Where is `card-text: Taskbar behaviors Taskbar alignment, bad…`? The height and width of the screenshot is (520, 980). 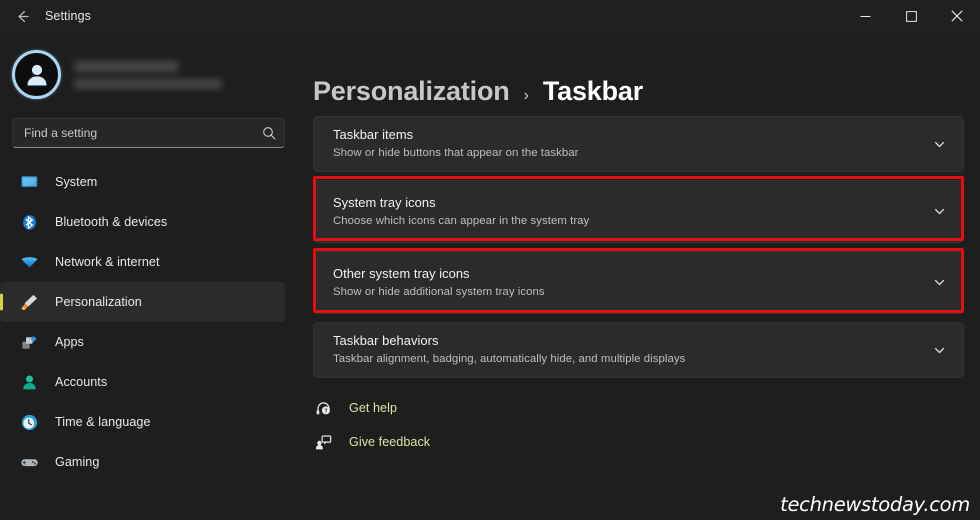
card-text: Taskbar behaviors Taskbar alignment, bad… is located at coordinates (627, 350).